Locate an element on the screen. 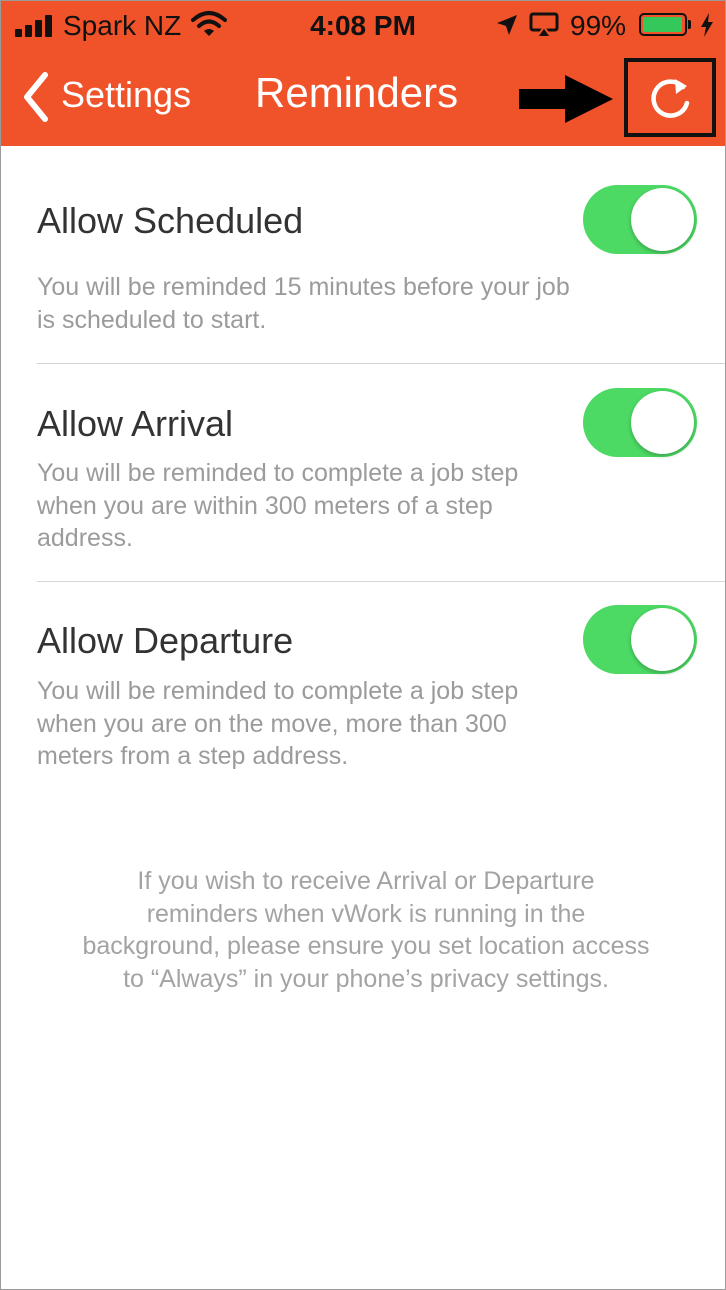 The width and height of the screenshot is (726, 1290). refresh-button is located at coordinates (670, 97).